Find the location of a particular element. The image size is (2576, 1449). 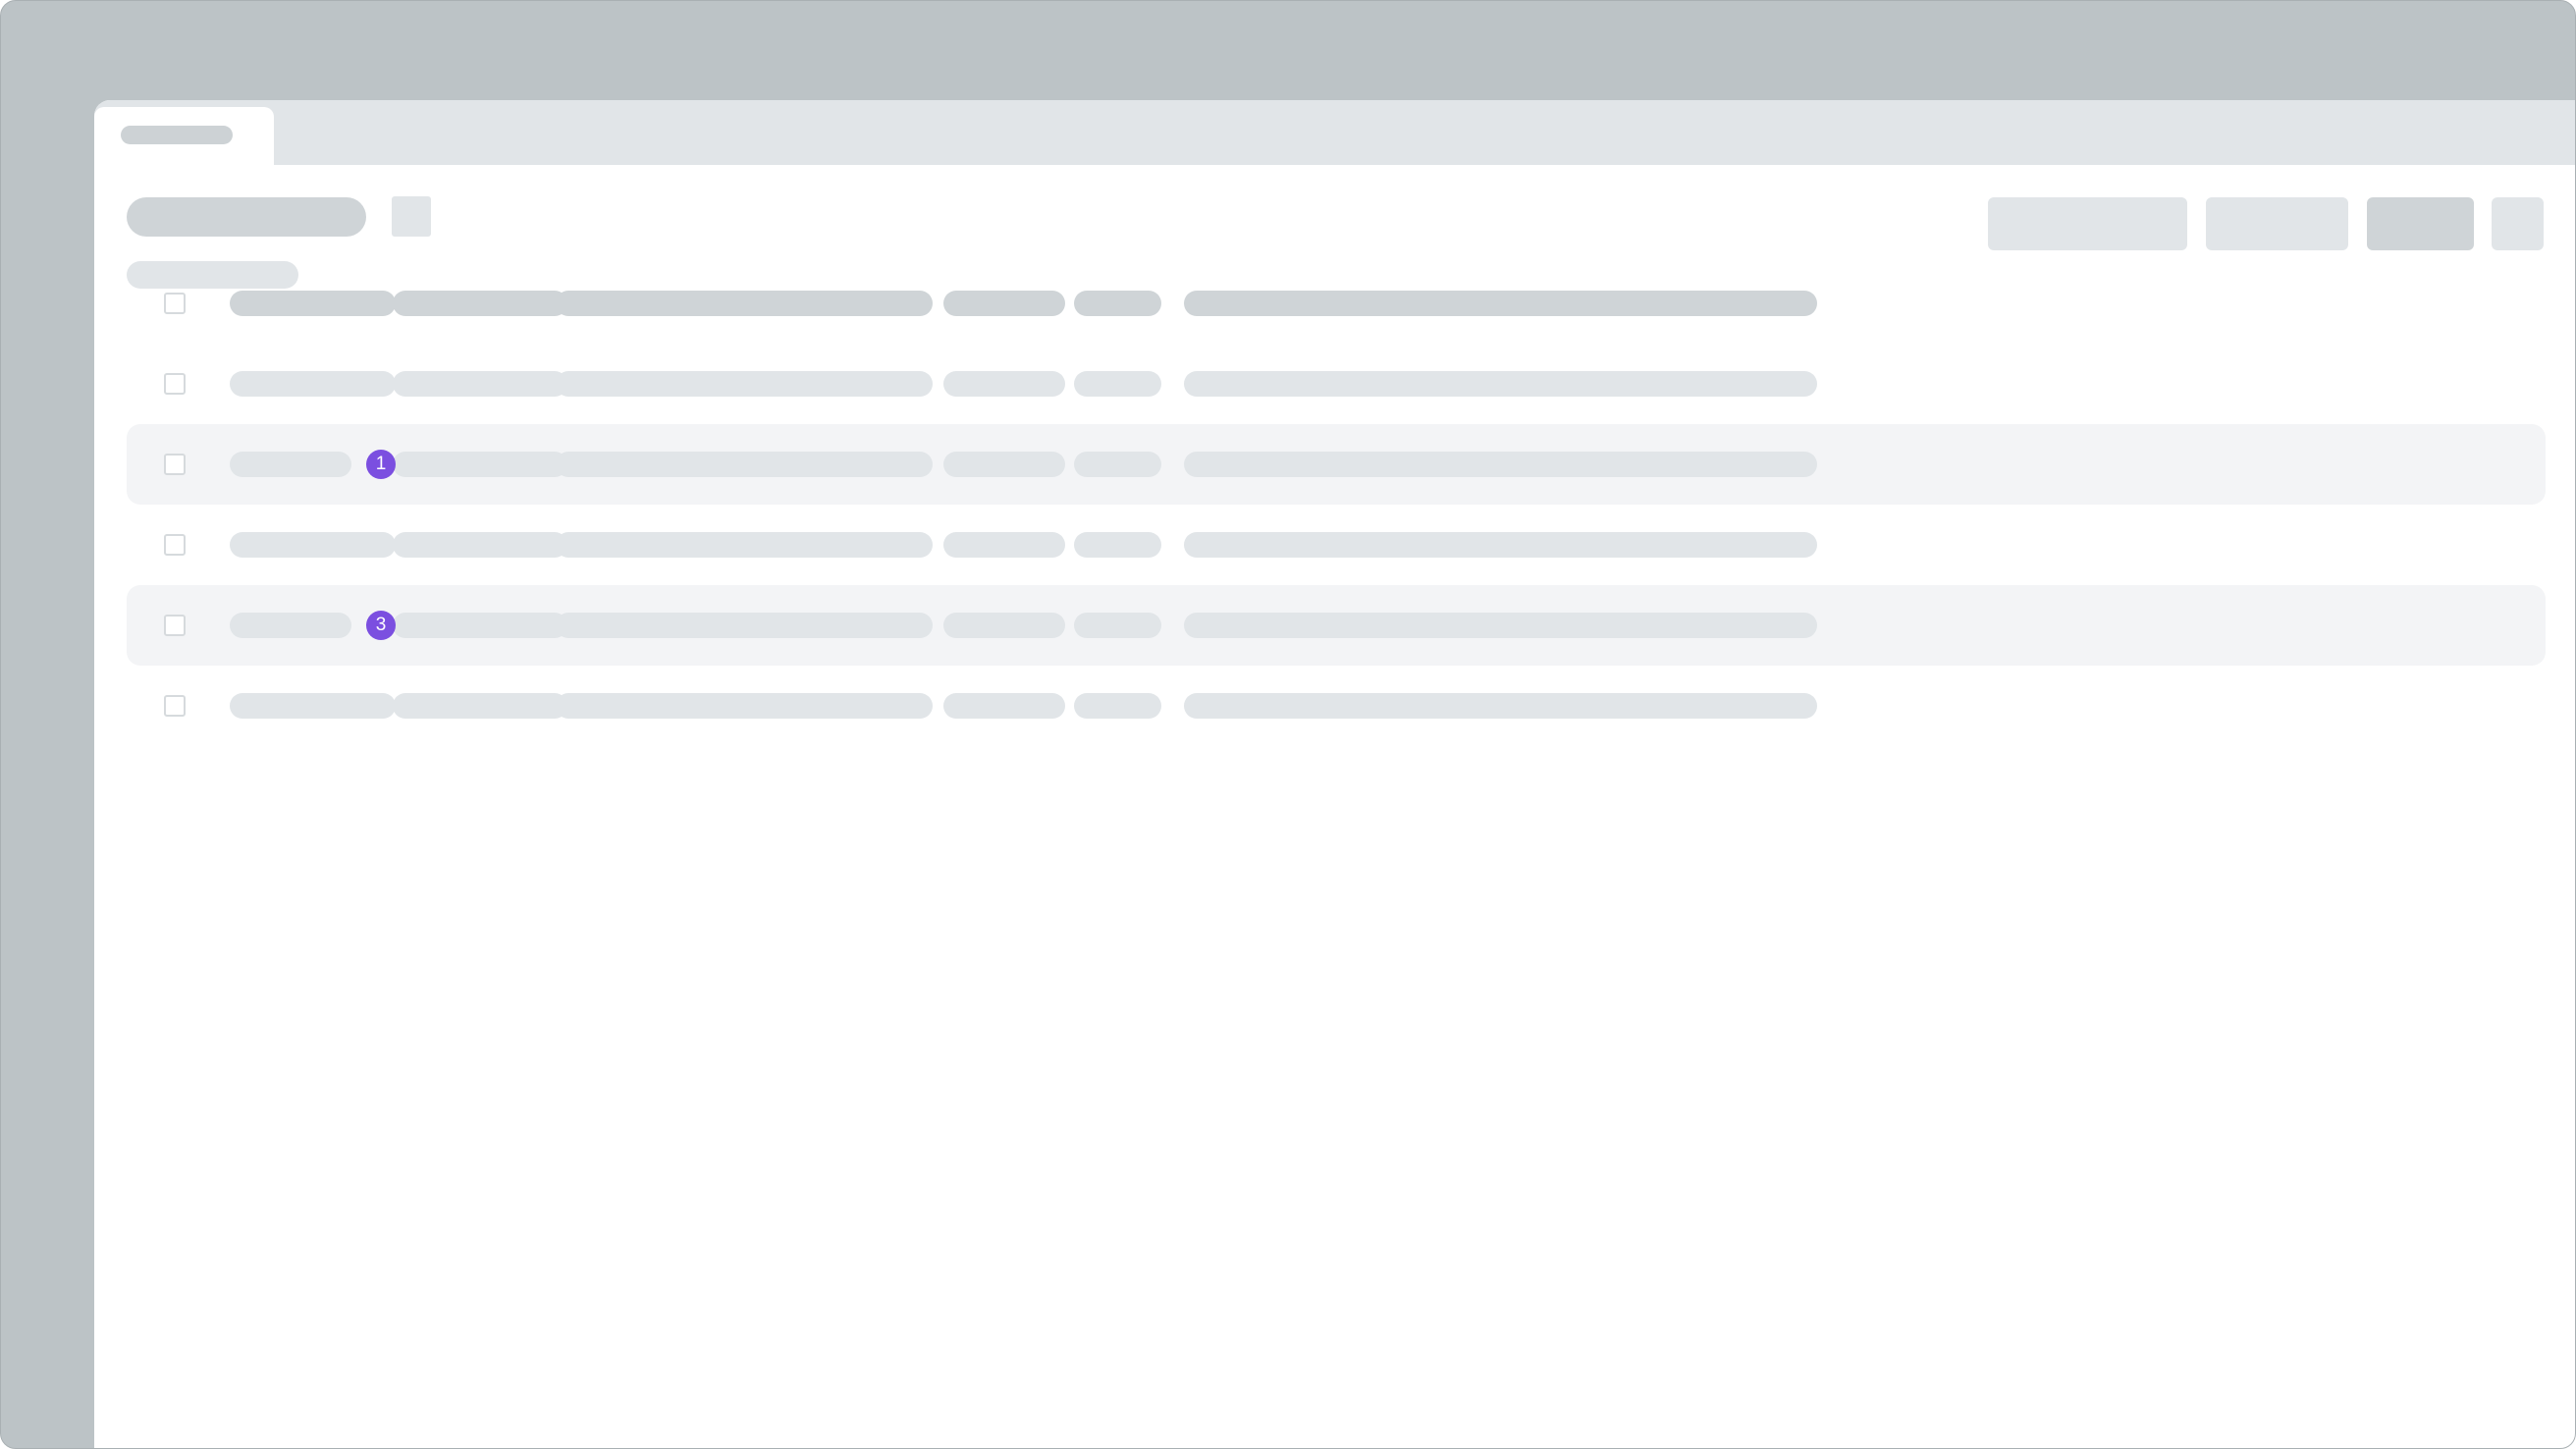

action-button-more is located at coordinates (2518, 223).